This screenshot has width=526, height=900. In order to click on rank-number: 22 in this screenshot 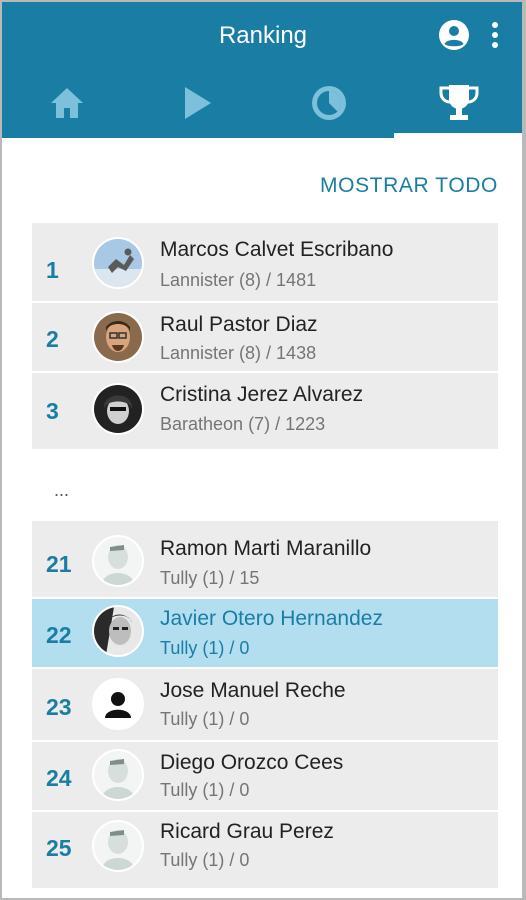, I will do `click(59, 635)`.